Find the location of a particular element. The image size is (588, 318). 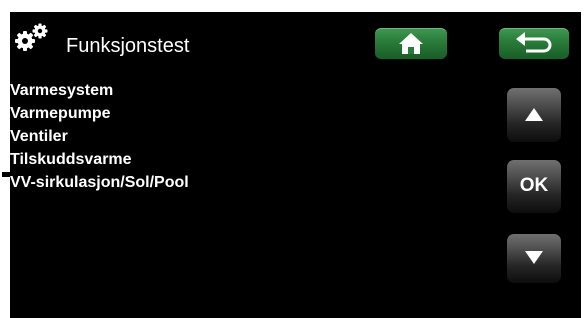

menu-item-vv-sirkulasjon: VV-sirkulasjon/Sol/Pool is located at coordinates (99, 183).